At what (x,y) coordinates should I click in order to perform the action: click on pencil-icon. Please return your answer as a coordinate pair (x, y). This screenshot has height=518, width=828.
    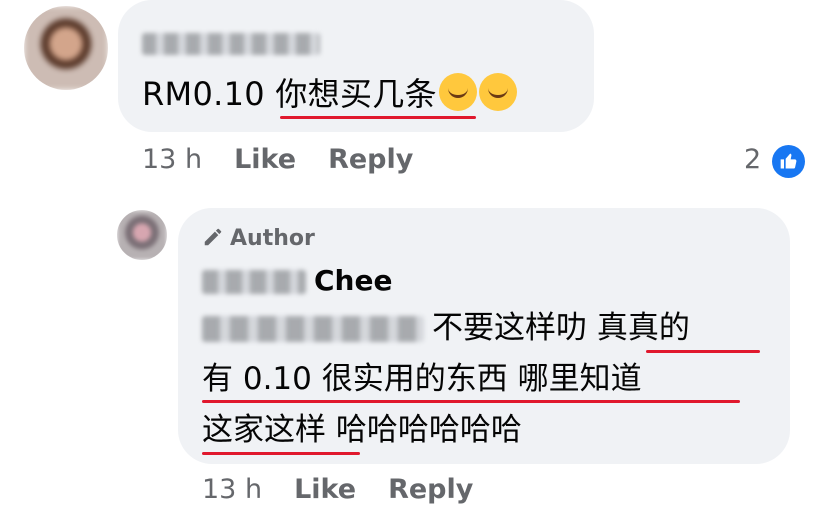
    Looking at the image, I should click on (213, 237).